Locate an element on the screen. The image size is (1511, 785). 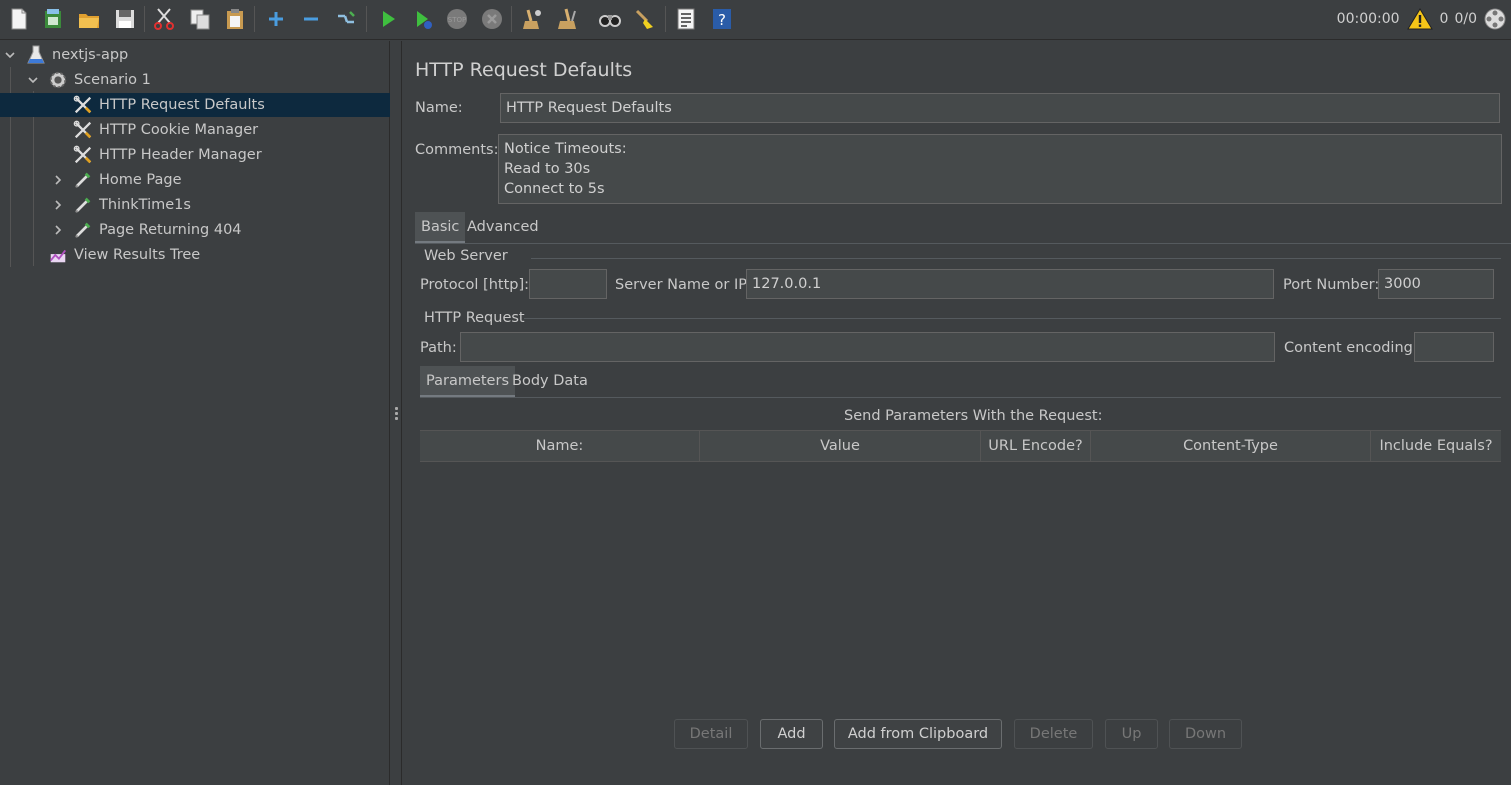
down-button: Down is located at coordinates (1205, 734).